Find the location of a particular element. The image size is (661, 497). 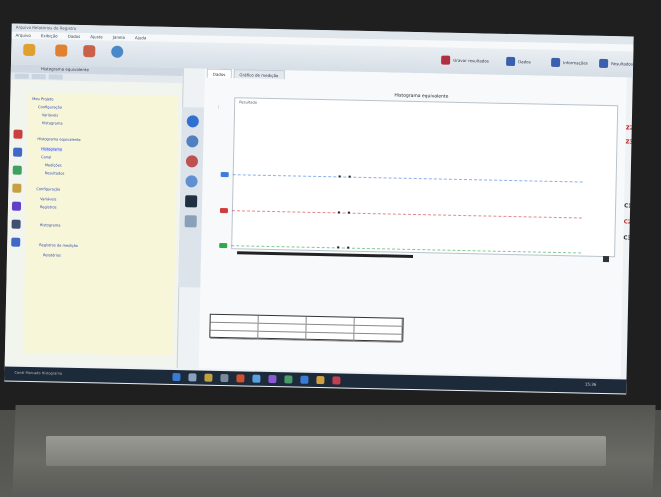

chart-side-scale: | is located at coordinates (219, 106).